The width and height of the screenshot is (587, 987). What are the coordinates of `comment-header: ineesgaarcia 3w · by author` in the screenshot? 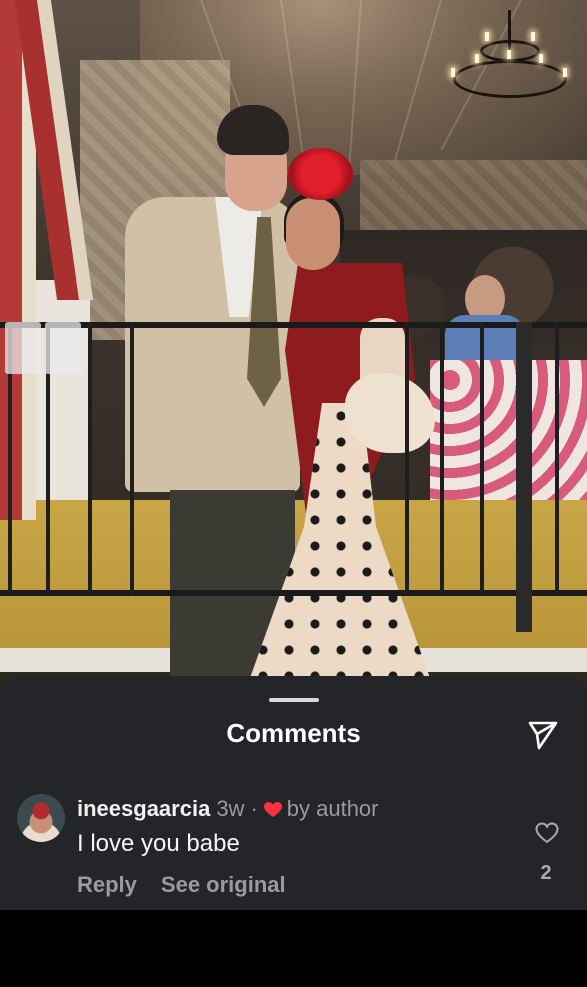 It's located at (228, 810).